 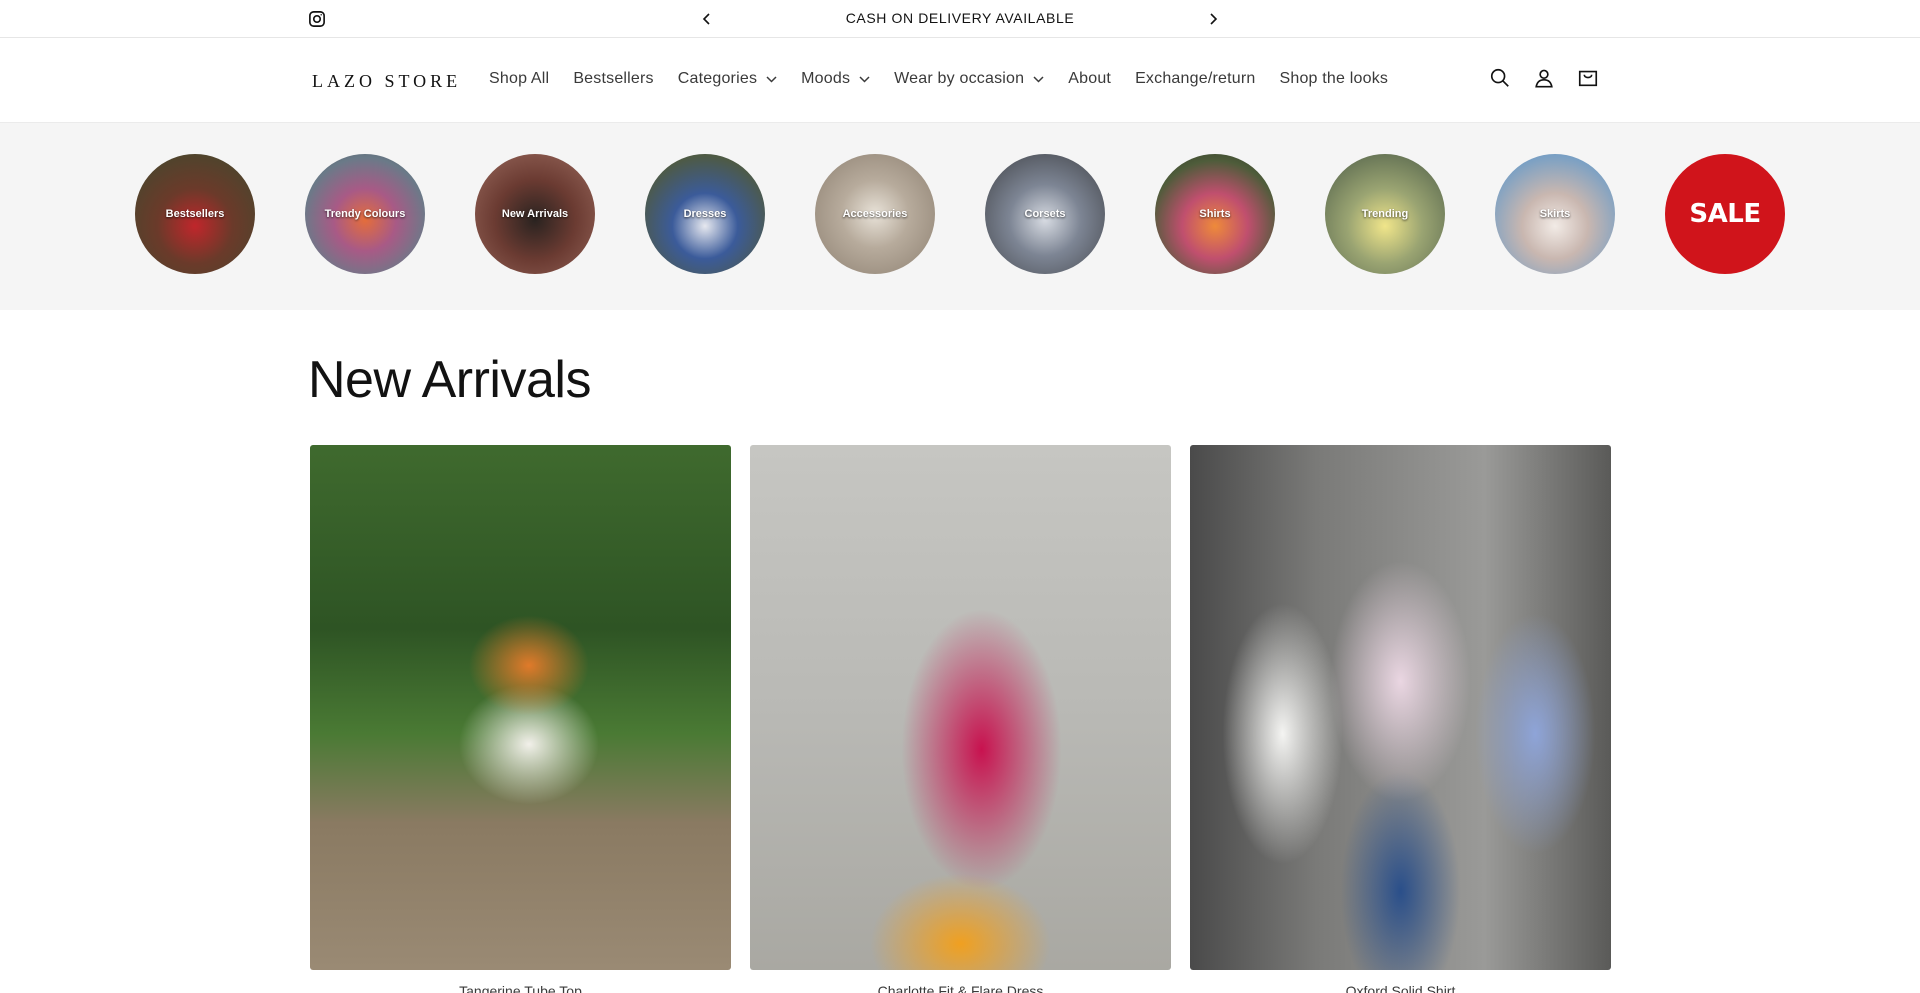 I want to click on search-icon, so click(x=1500, y=78).